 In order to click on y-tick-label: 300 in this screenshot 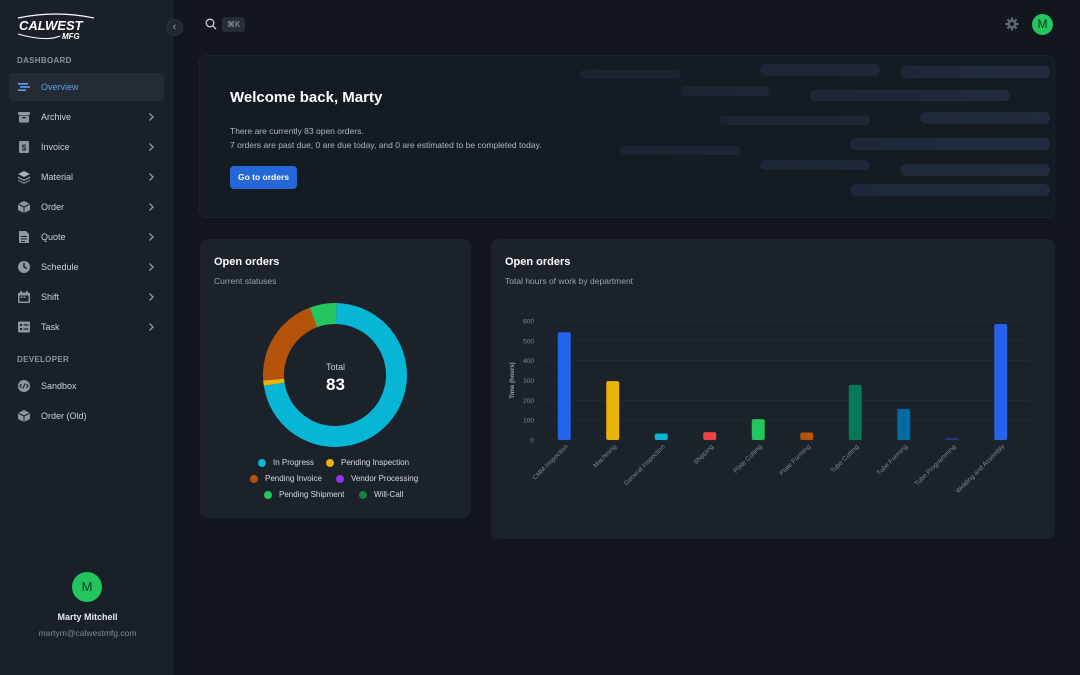, I will do `click(528, 381)`.